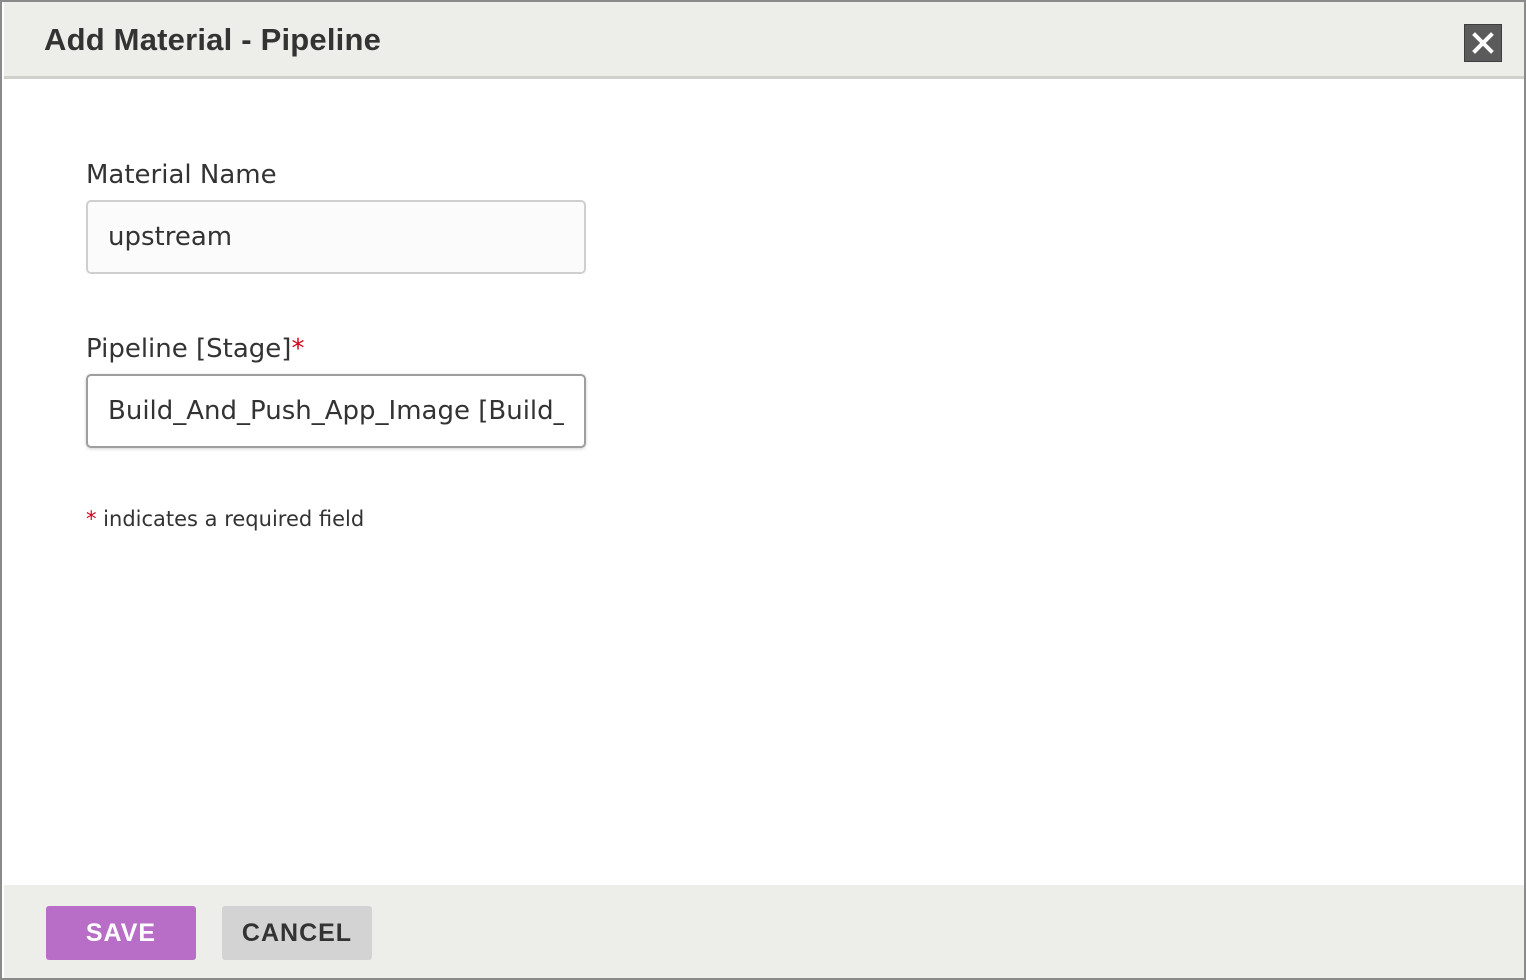 The image size is (1526, 980). I want to click on material-name-label: Material Name, so click(181, 175).